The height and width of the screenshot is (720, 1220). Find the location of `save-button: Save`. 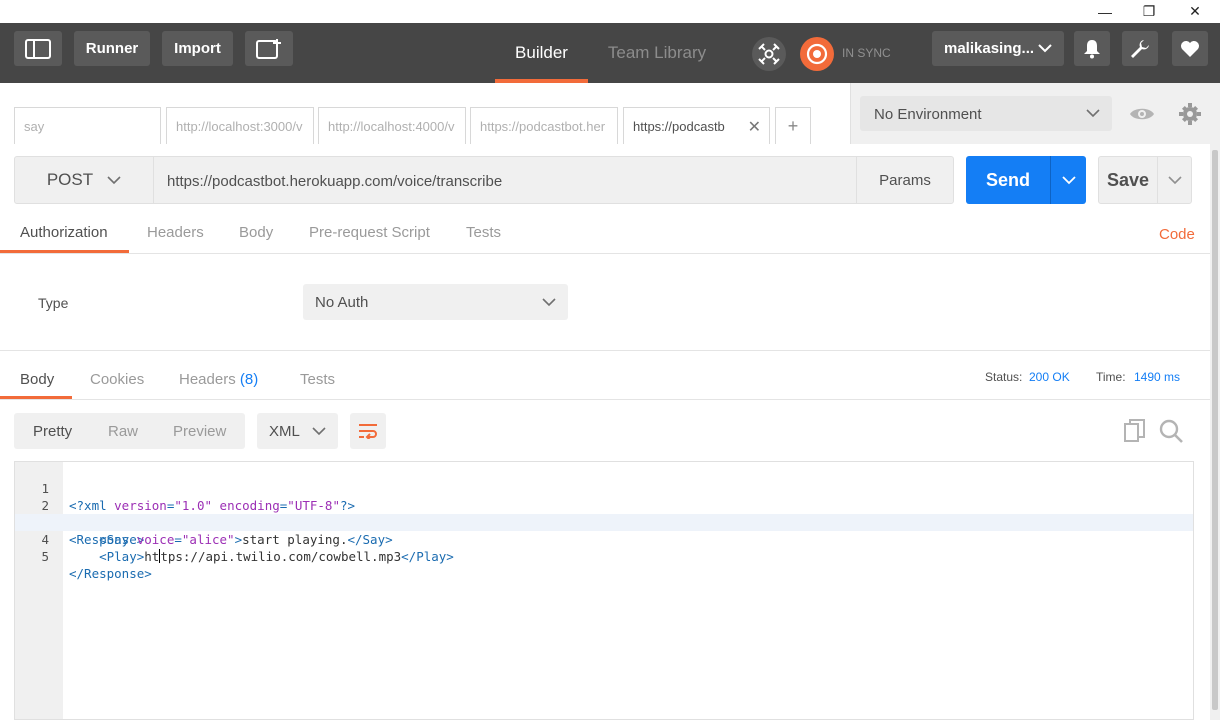

save-button: Save is located at coordinates (1128, 180).